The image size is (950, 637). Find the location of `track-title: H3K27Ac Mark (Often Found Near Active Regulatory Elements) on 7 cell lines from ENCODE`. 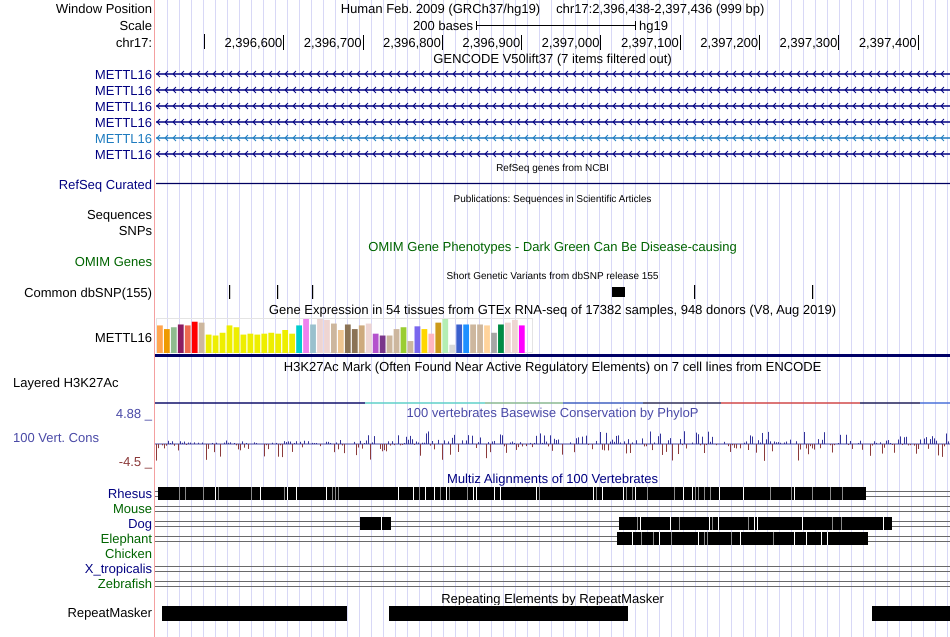

track-title: H3K27Ac Mark (Often Found Near Active Regulatory Elements) on 7 cell lines from ENCODE is located at coordinates (553, 366).